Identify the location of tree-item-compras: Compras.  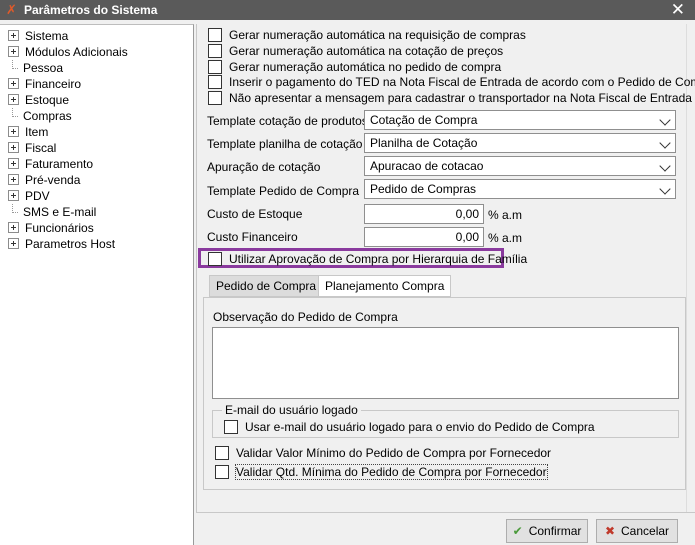
(40, 116).